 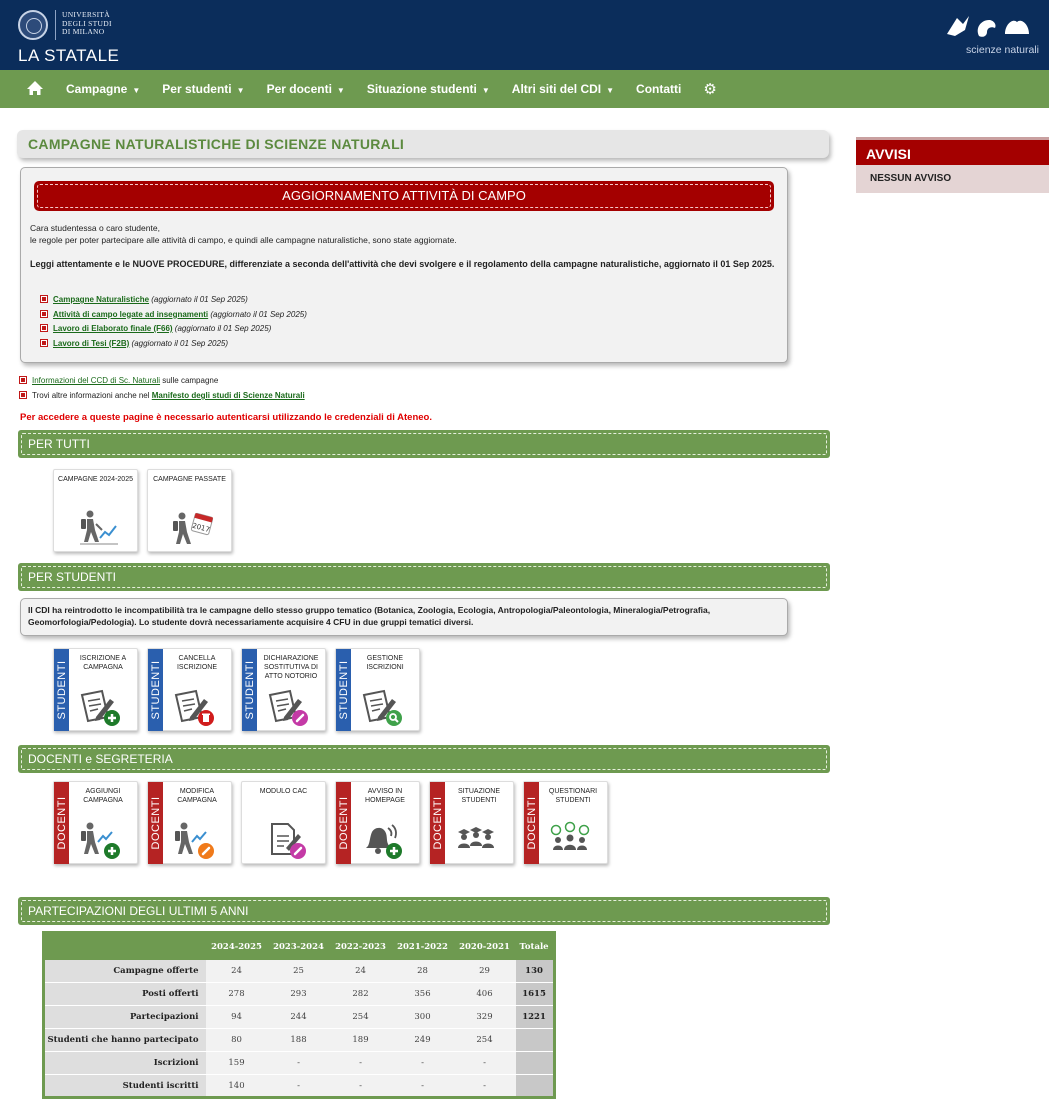 I want to click on link-lavoro-tesi: Lavoro di Tesi (F2B), so click(x=91, y=343).